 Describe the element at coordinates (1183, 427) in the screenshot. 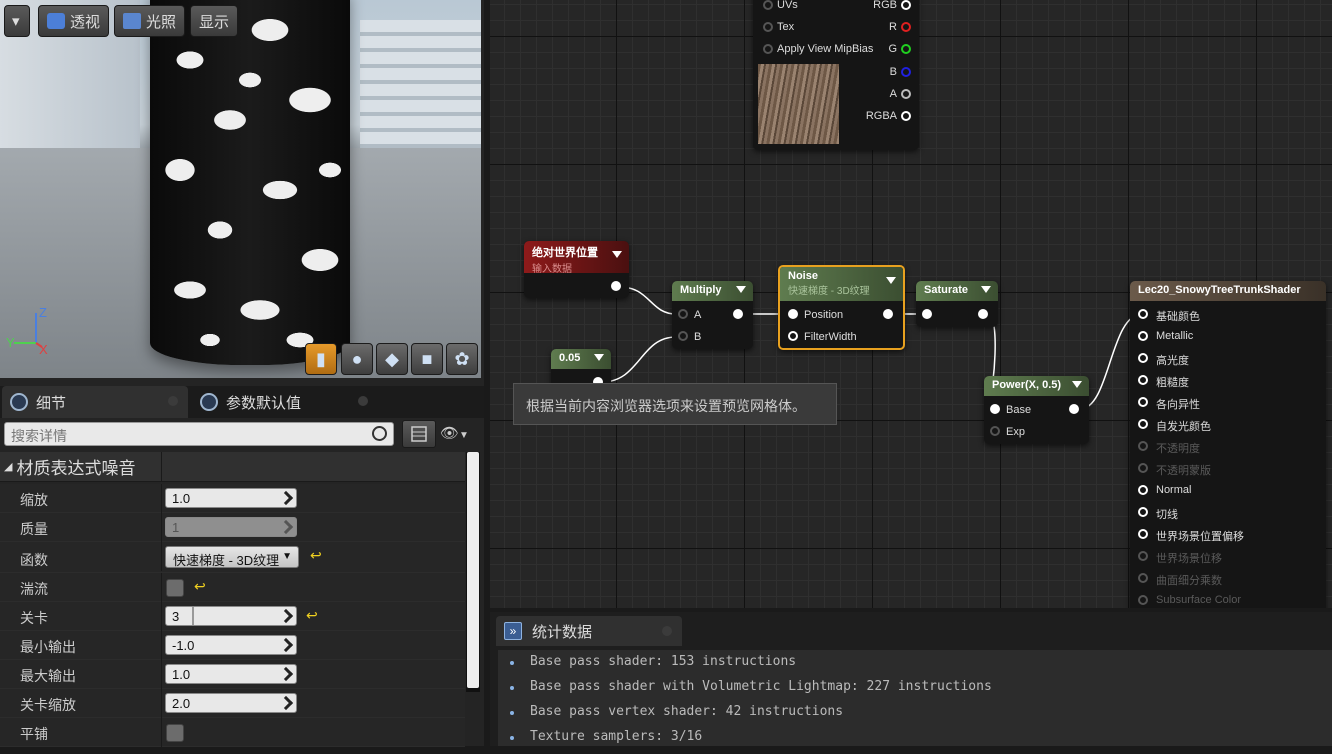

I see `material-pin-label: 自发光颜色` at that location.